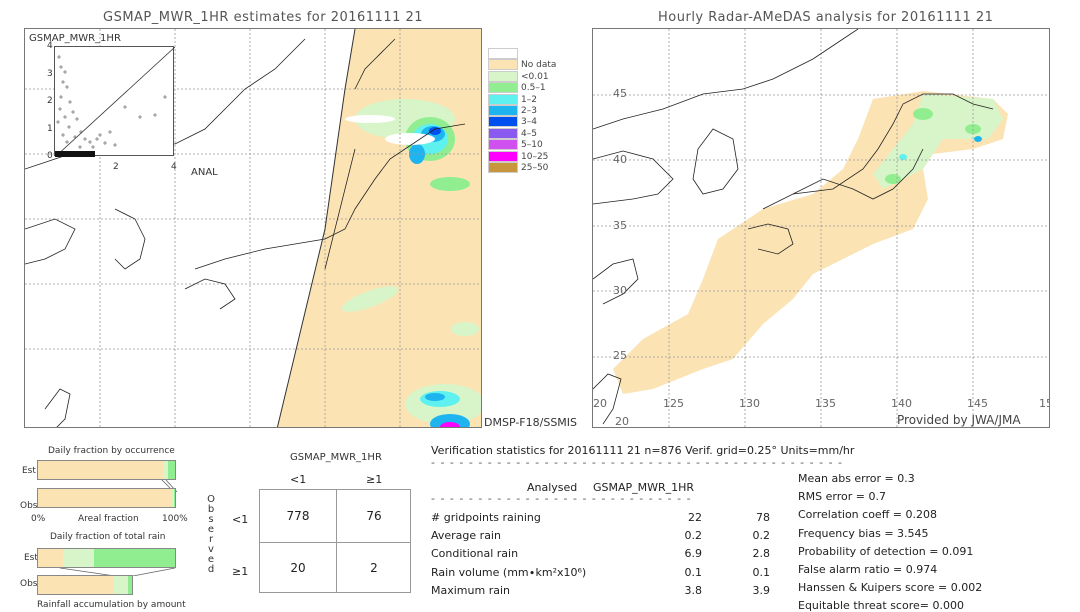 The image size is (1080, 612). What do you see at coordinates (825, 403) in the screenshot?
I see `lon-tick-135: 135` at bounding box center [825, 403].